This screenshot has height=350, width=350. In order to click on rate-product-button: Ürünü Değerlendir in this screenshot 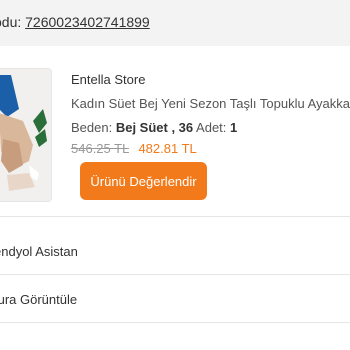, I will do `click(143, 181)`.